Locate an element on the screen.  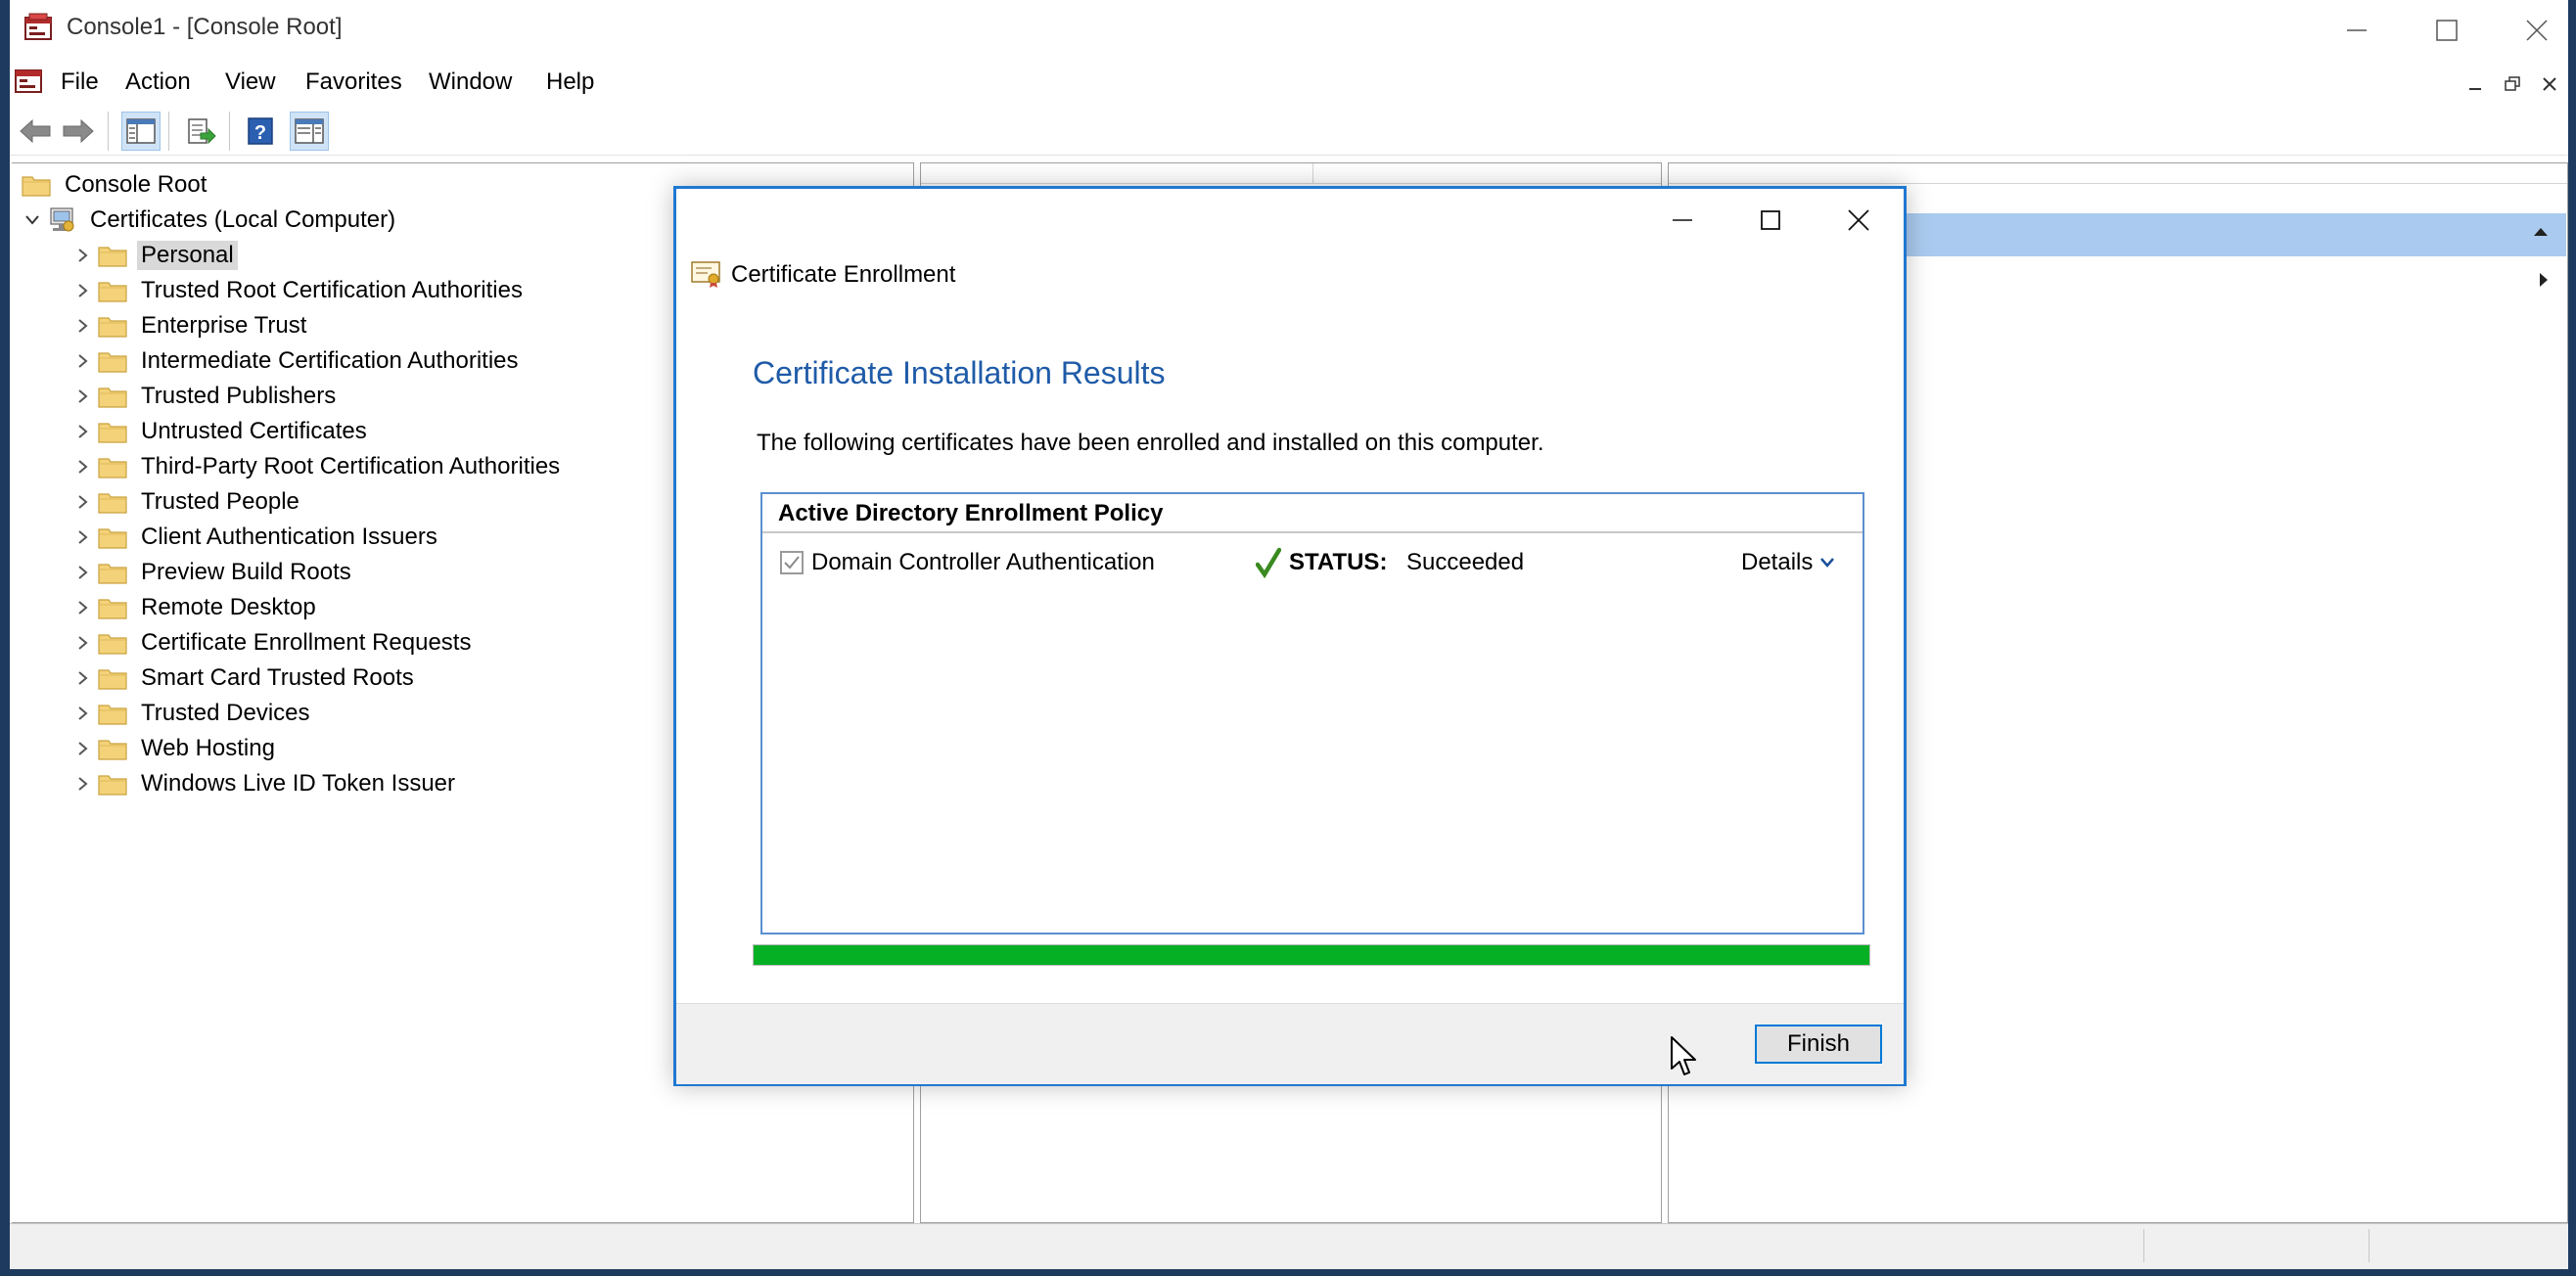
tree-item-label: Preview Build Roots is located at coordinates (246, 572).